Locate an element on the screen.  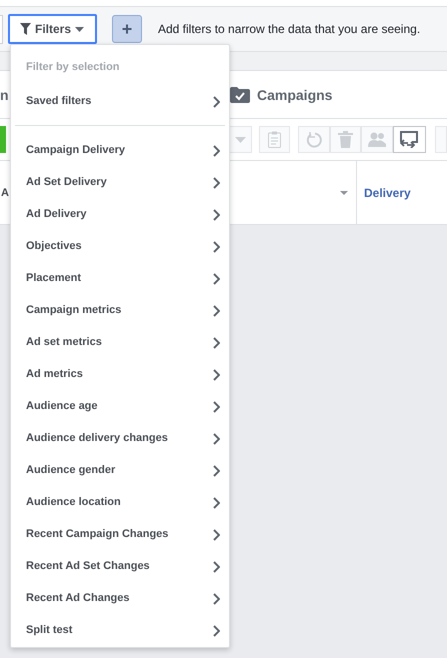
menu-item: Recent Campaign Changes is located at coordinates (120, 534).